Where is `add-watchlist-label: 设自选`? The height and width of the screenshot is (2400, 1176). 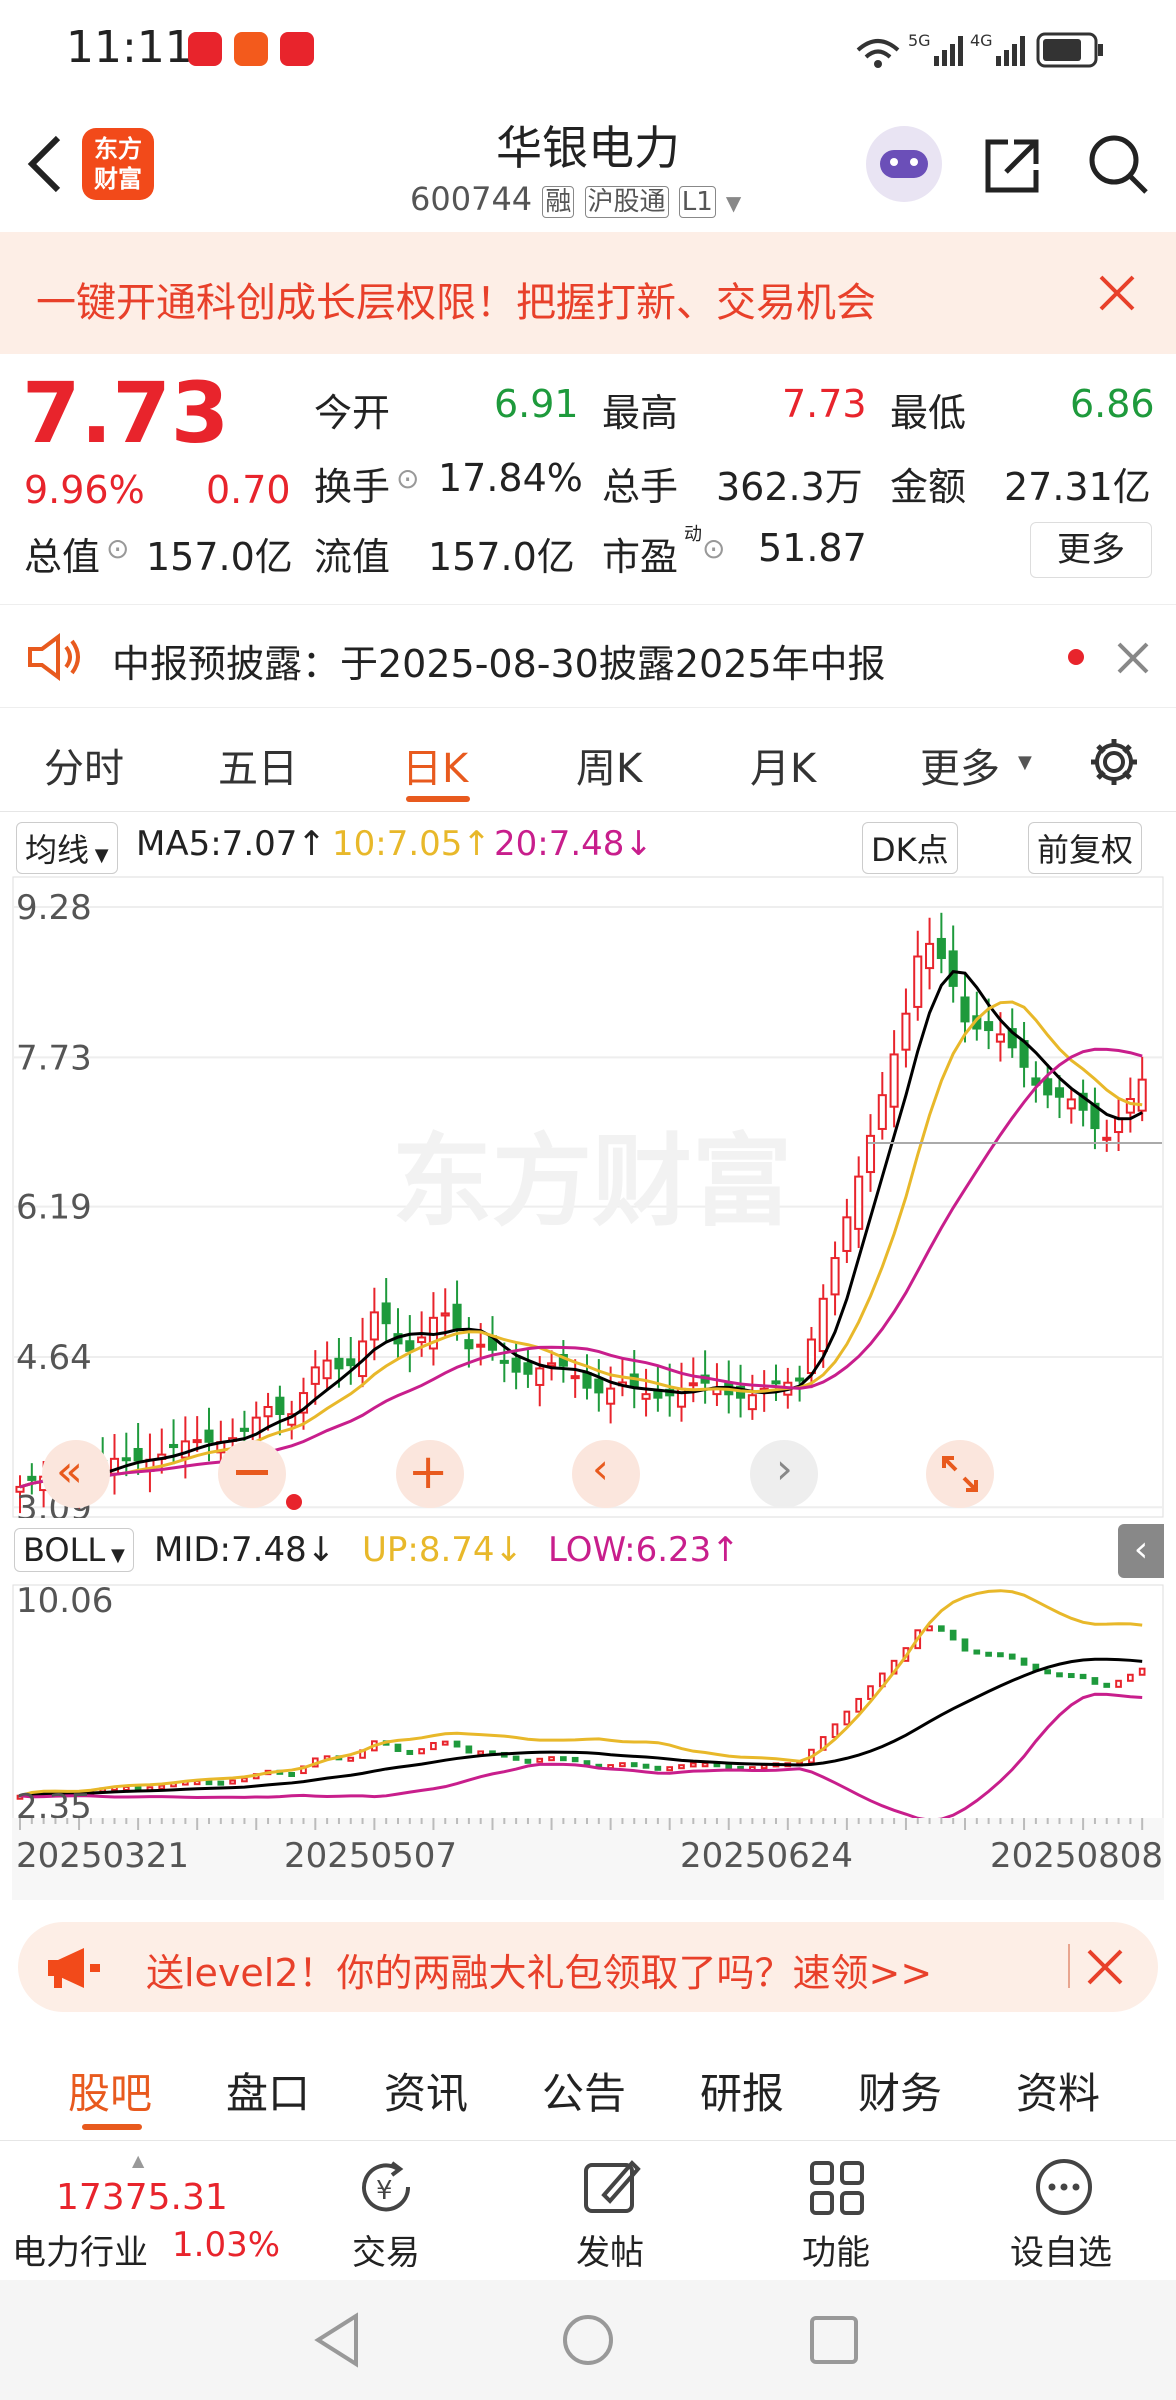 add-watchlist-label: 设自选 is located at coordinates (1061, 2249).